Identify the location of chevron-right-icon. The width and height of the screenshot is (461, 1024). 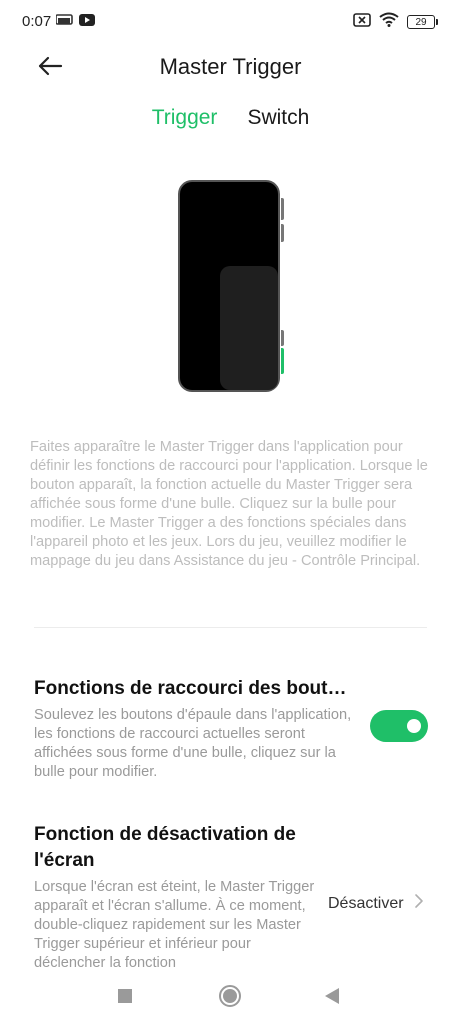
(419, 903).